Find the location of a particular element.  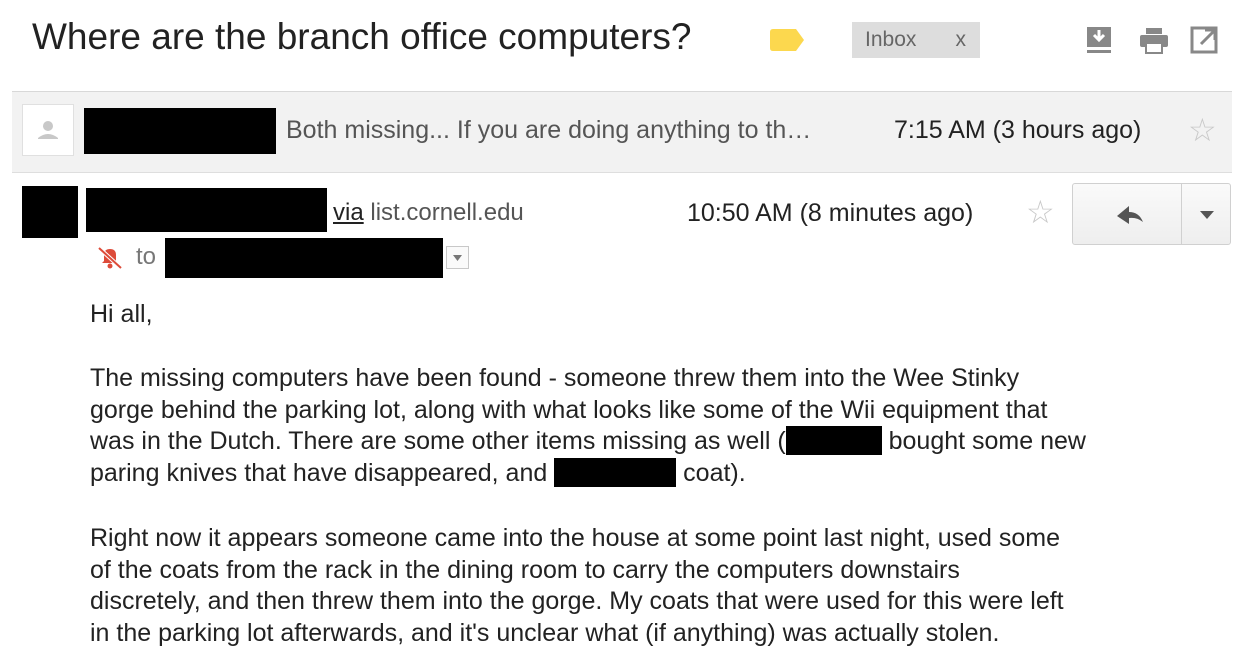

more-actions-button is located at coordinates (1206, 214).